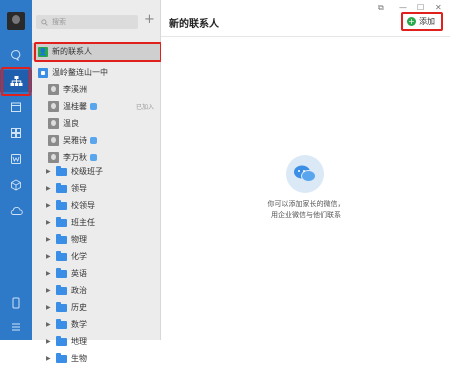  I want to click on member-name: 吴雅诗, so click(75, 140).